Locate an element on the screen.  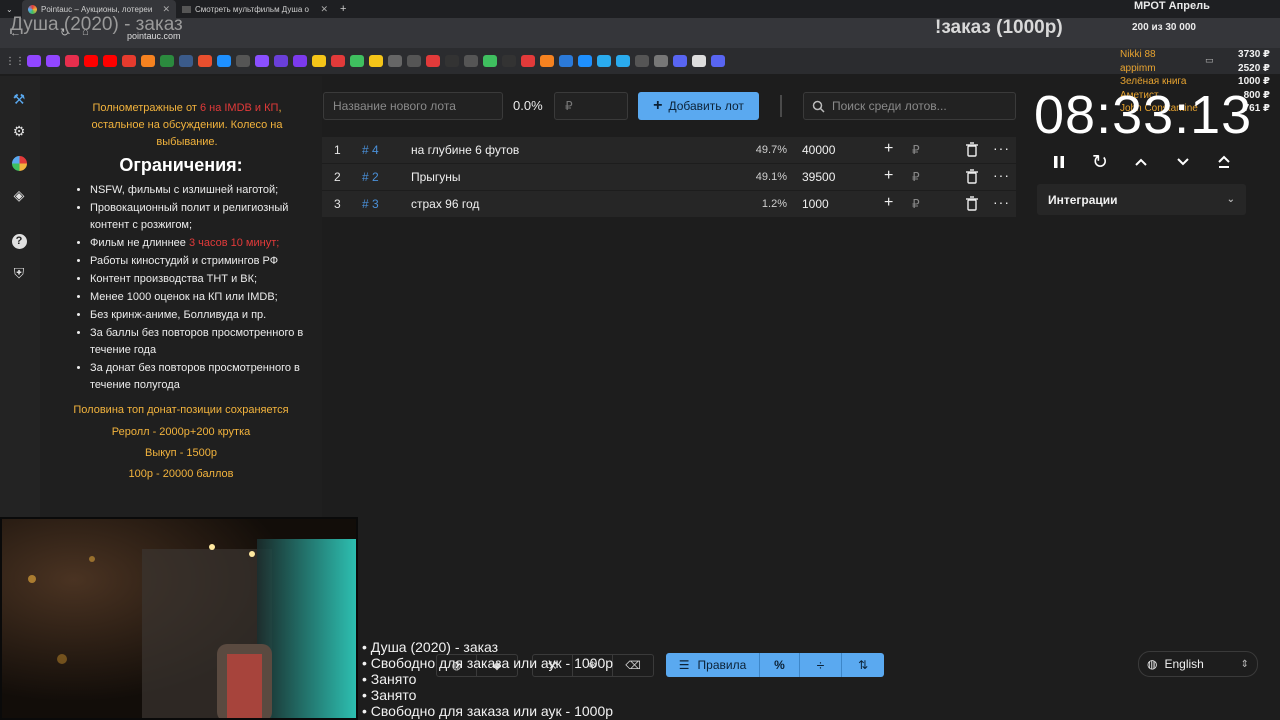
chevron-up-icon is located at coordinates (1141, 162).